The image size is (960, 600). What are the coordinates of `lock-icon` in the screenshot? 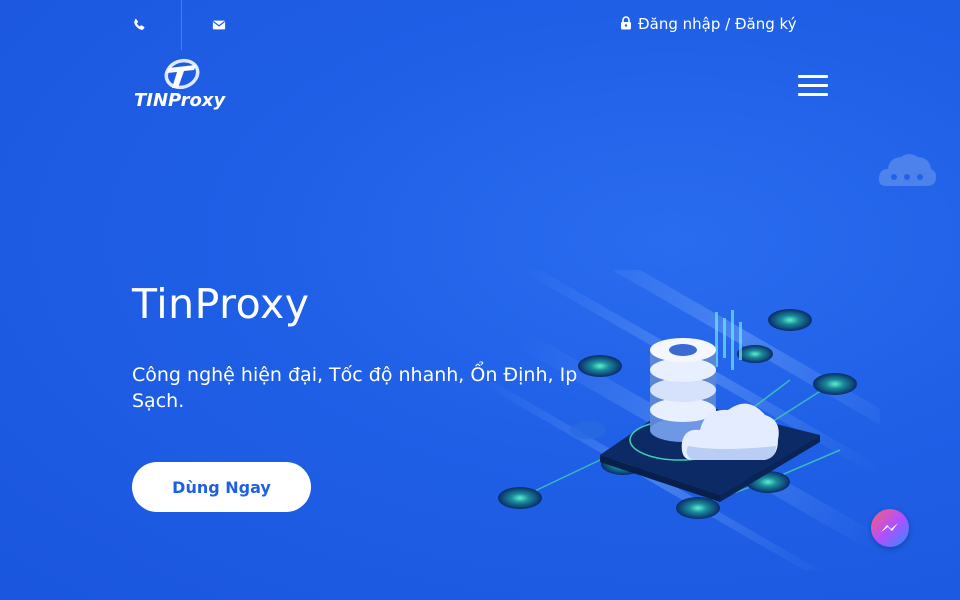 It's located at (626, 23).